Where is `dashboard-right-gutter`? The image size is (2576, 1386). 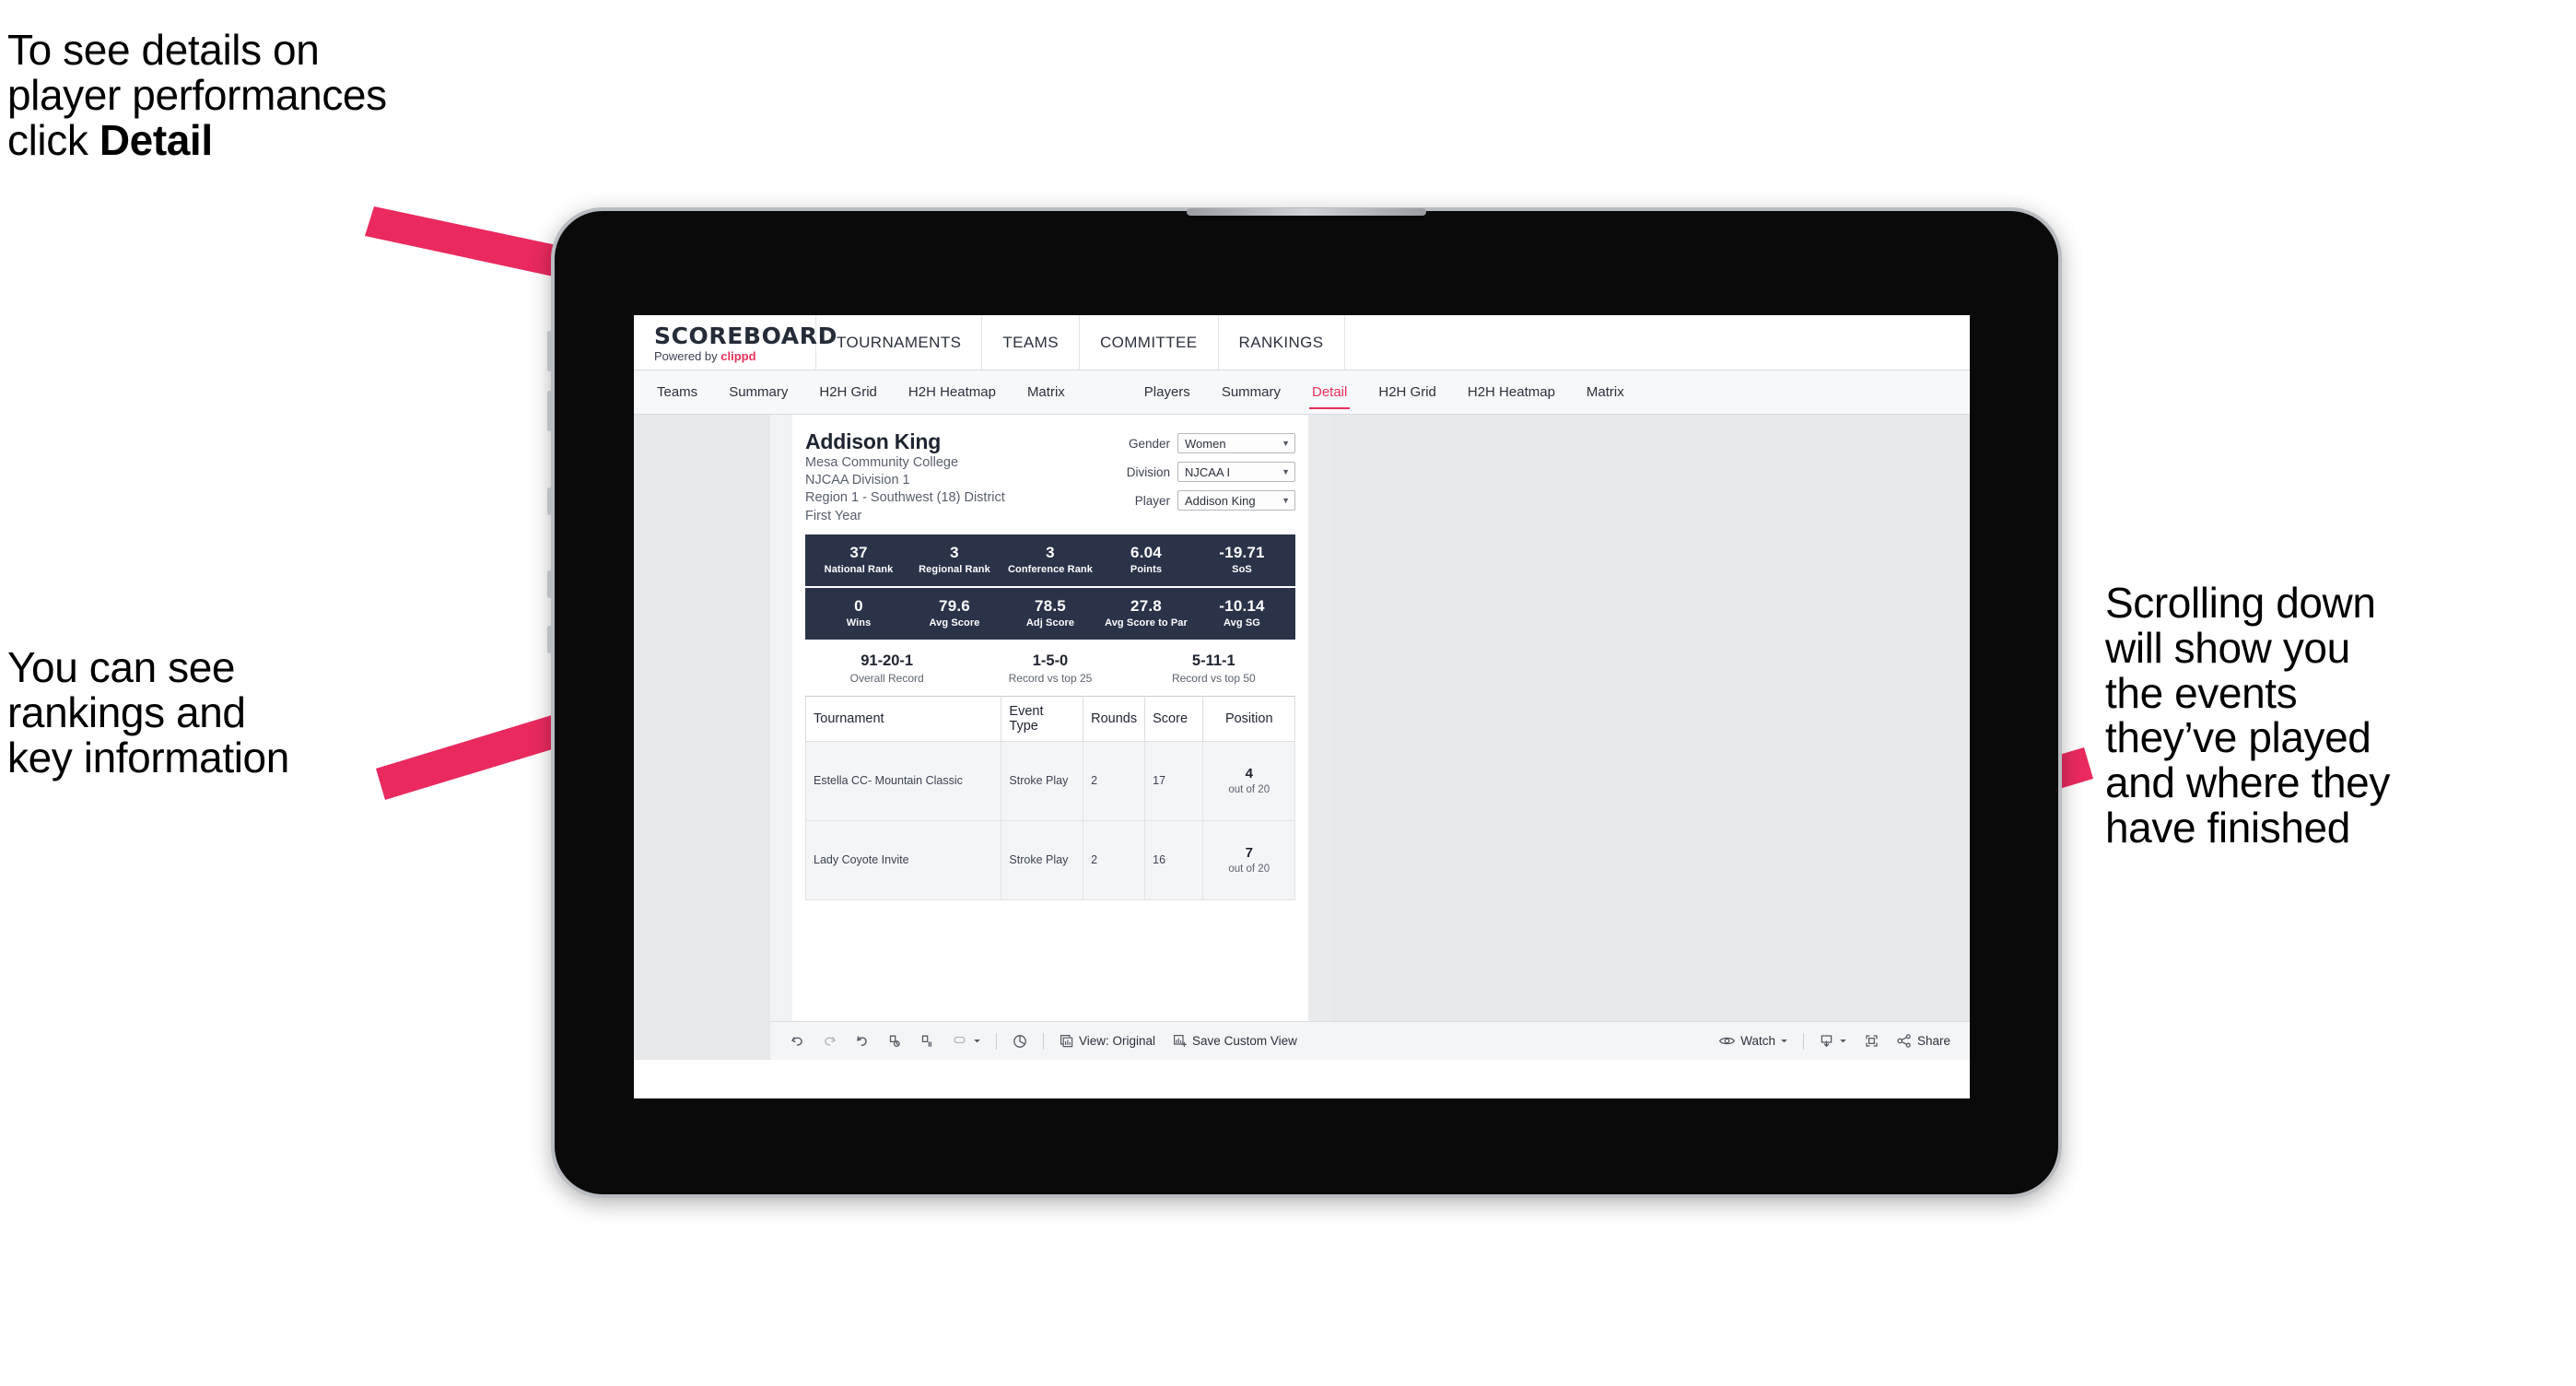 dashboard-right-gutter is located at coordinates (1650, 737).